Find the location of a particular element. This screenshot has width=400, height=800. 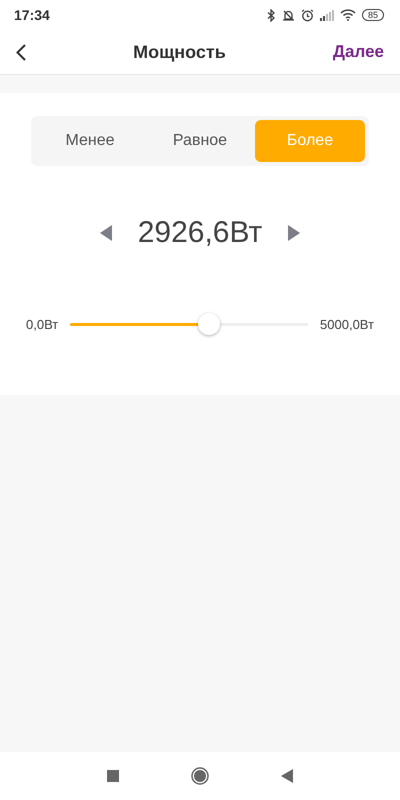

segment-tab: Менее is located at coordinates (90, 141).